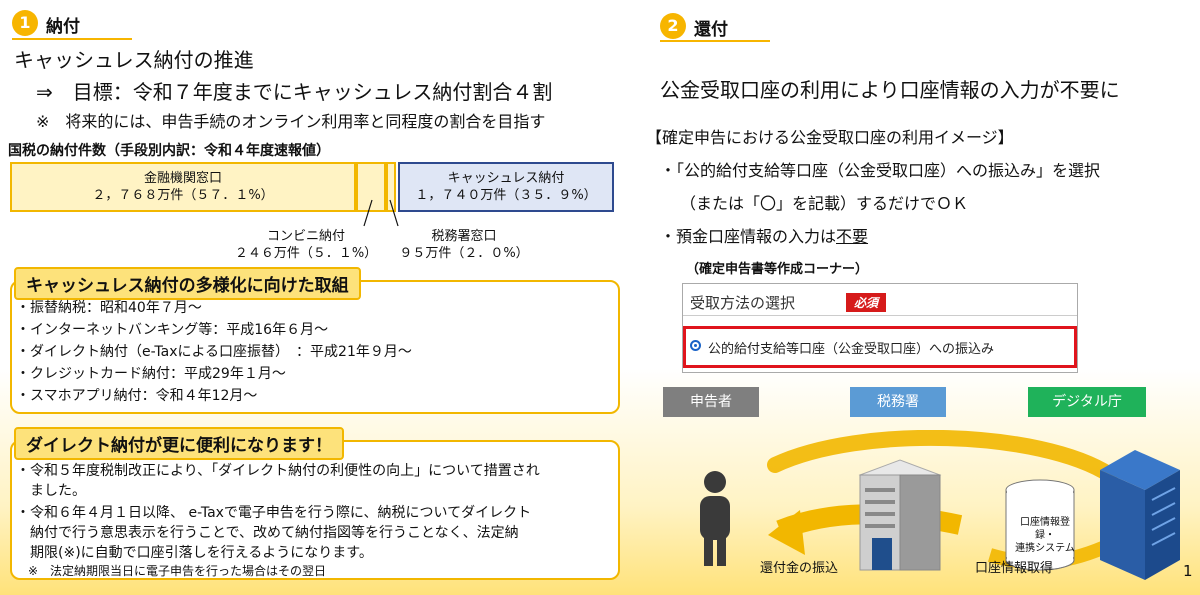 The height and width of the screenshot is (595, 1200). I want to click on section-title-refund: 還付, so click(711, 30).